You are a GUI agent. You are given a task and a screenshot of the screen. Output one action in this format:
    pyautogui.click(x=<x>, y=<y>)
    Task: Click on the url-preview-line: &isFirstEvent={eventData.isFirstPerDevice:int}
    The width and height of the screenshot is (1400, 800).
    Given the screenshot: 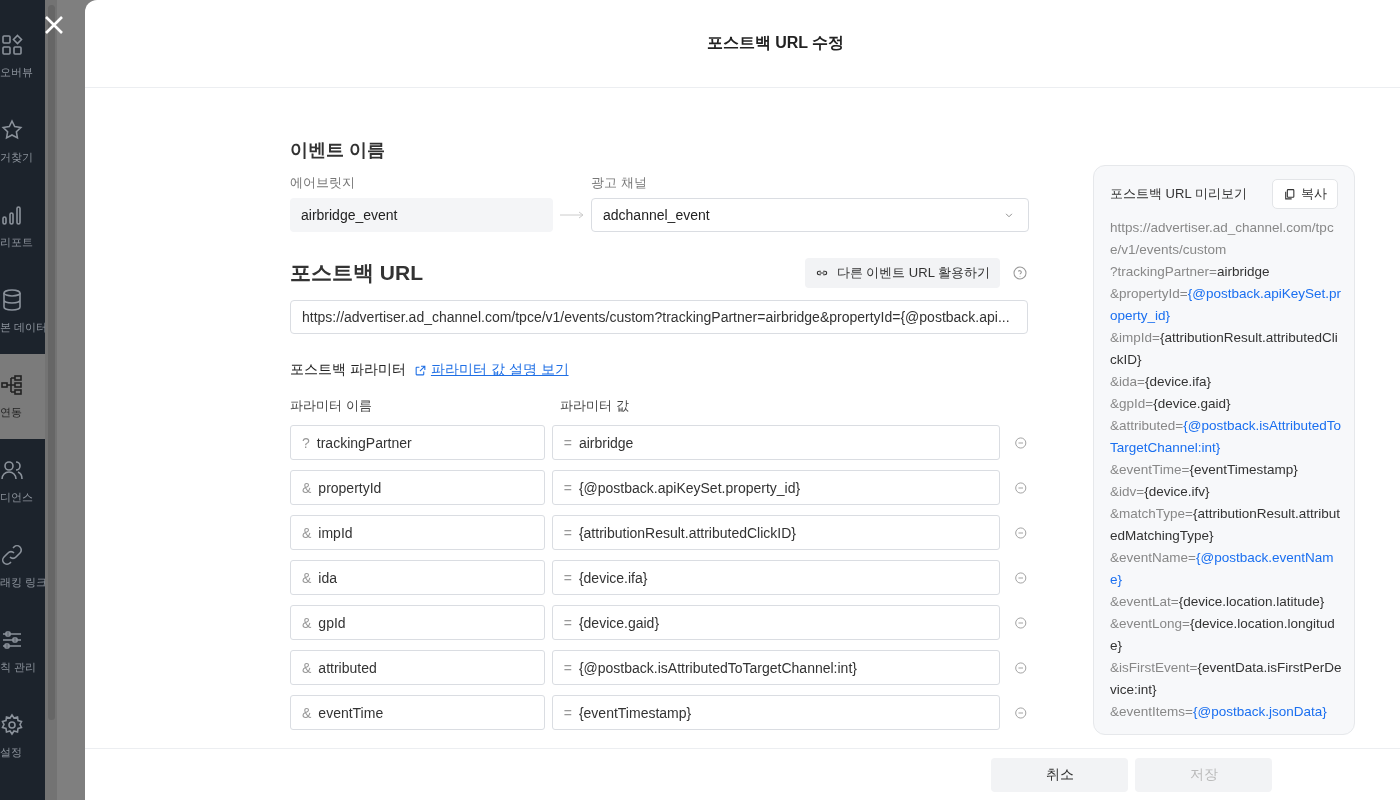 What is the action you would take?
    pyautogui.click(x=1226, y=679)
    